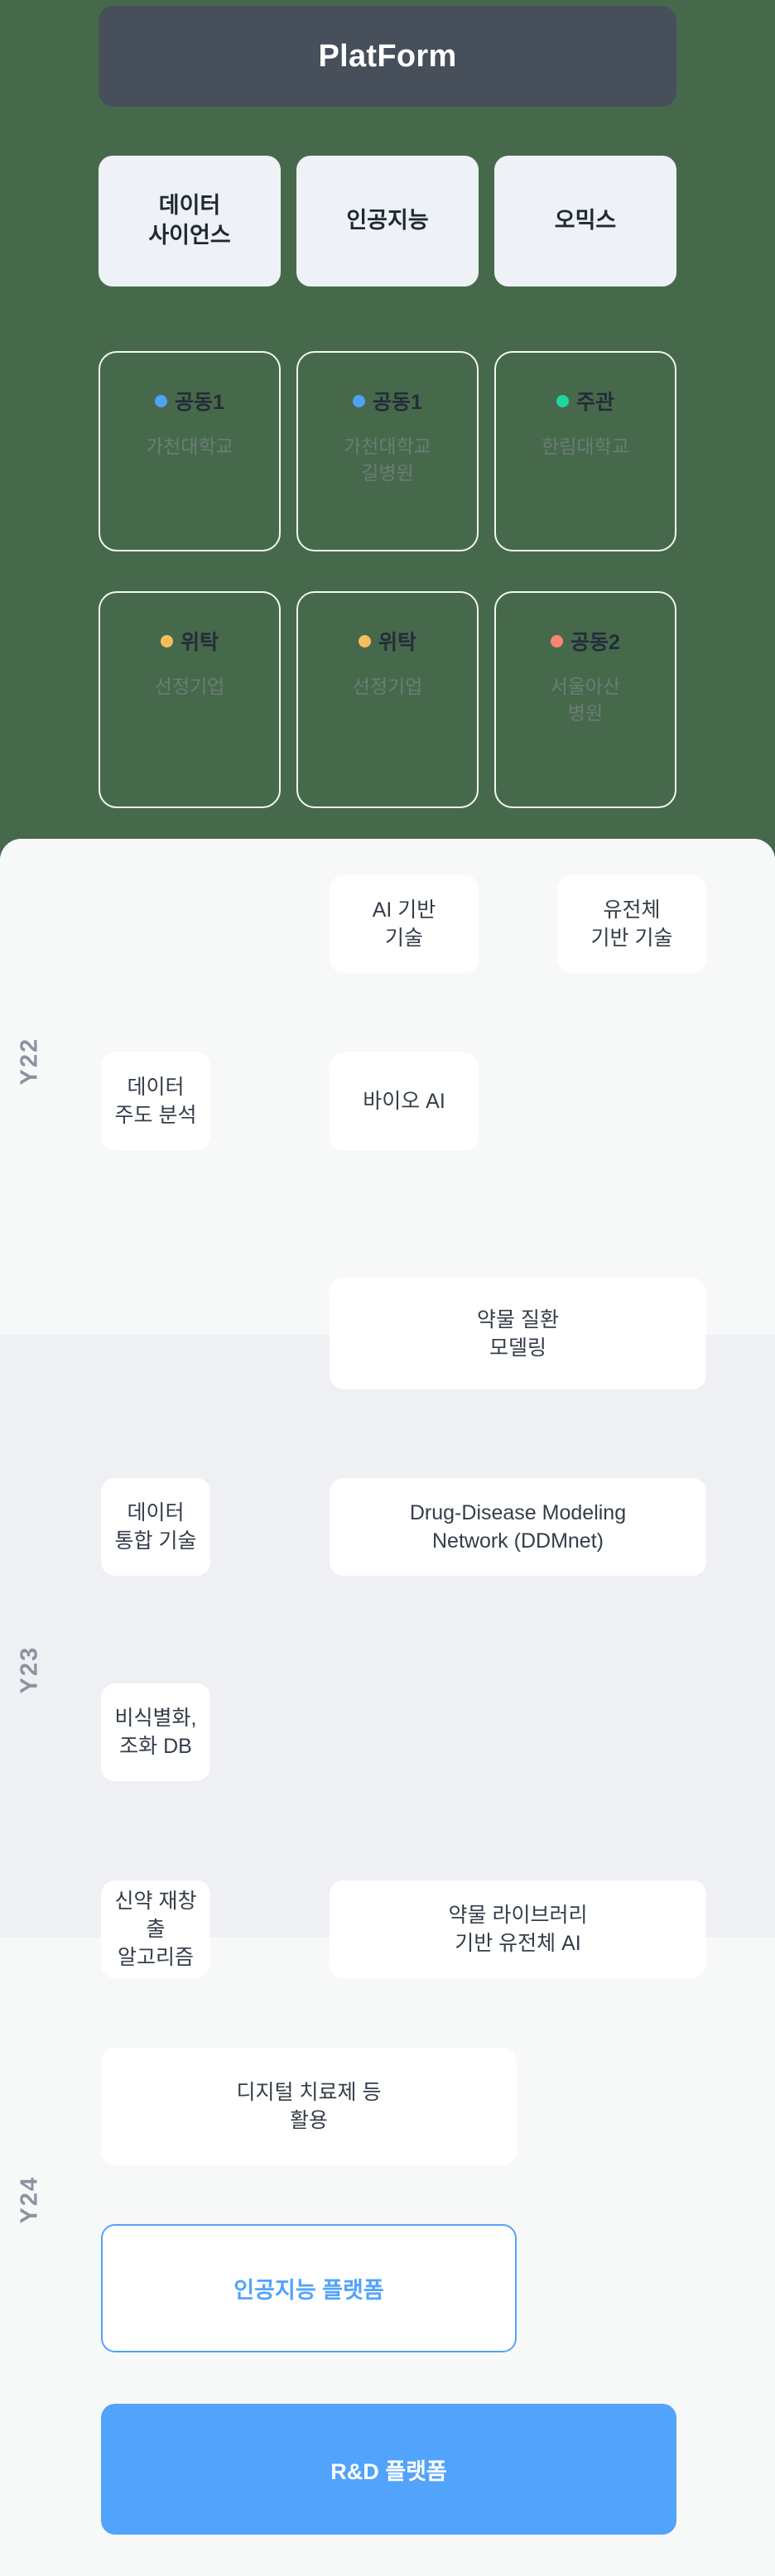  I want to click on partner-card: 공동2 서울아산 병원, so click(585, 699).